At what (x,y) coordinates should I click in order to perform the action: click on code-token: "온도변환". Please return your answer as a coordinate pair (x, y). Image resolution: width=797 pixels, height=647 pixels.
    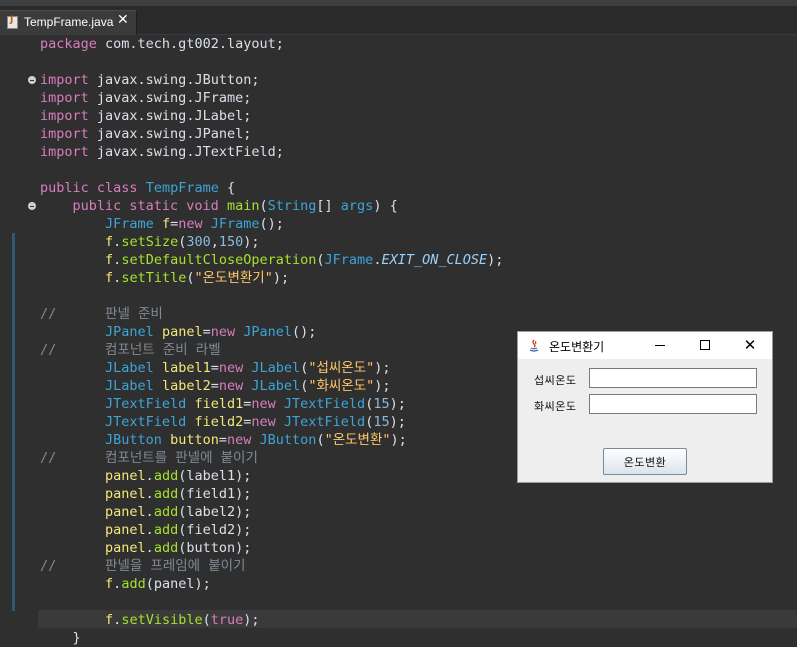
    Looking at the image, I should click on (357, 440).